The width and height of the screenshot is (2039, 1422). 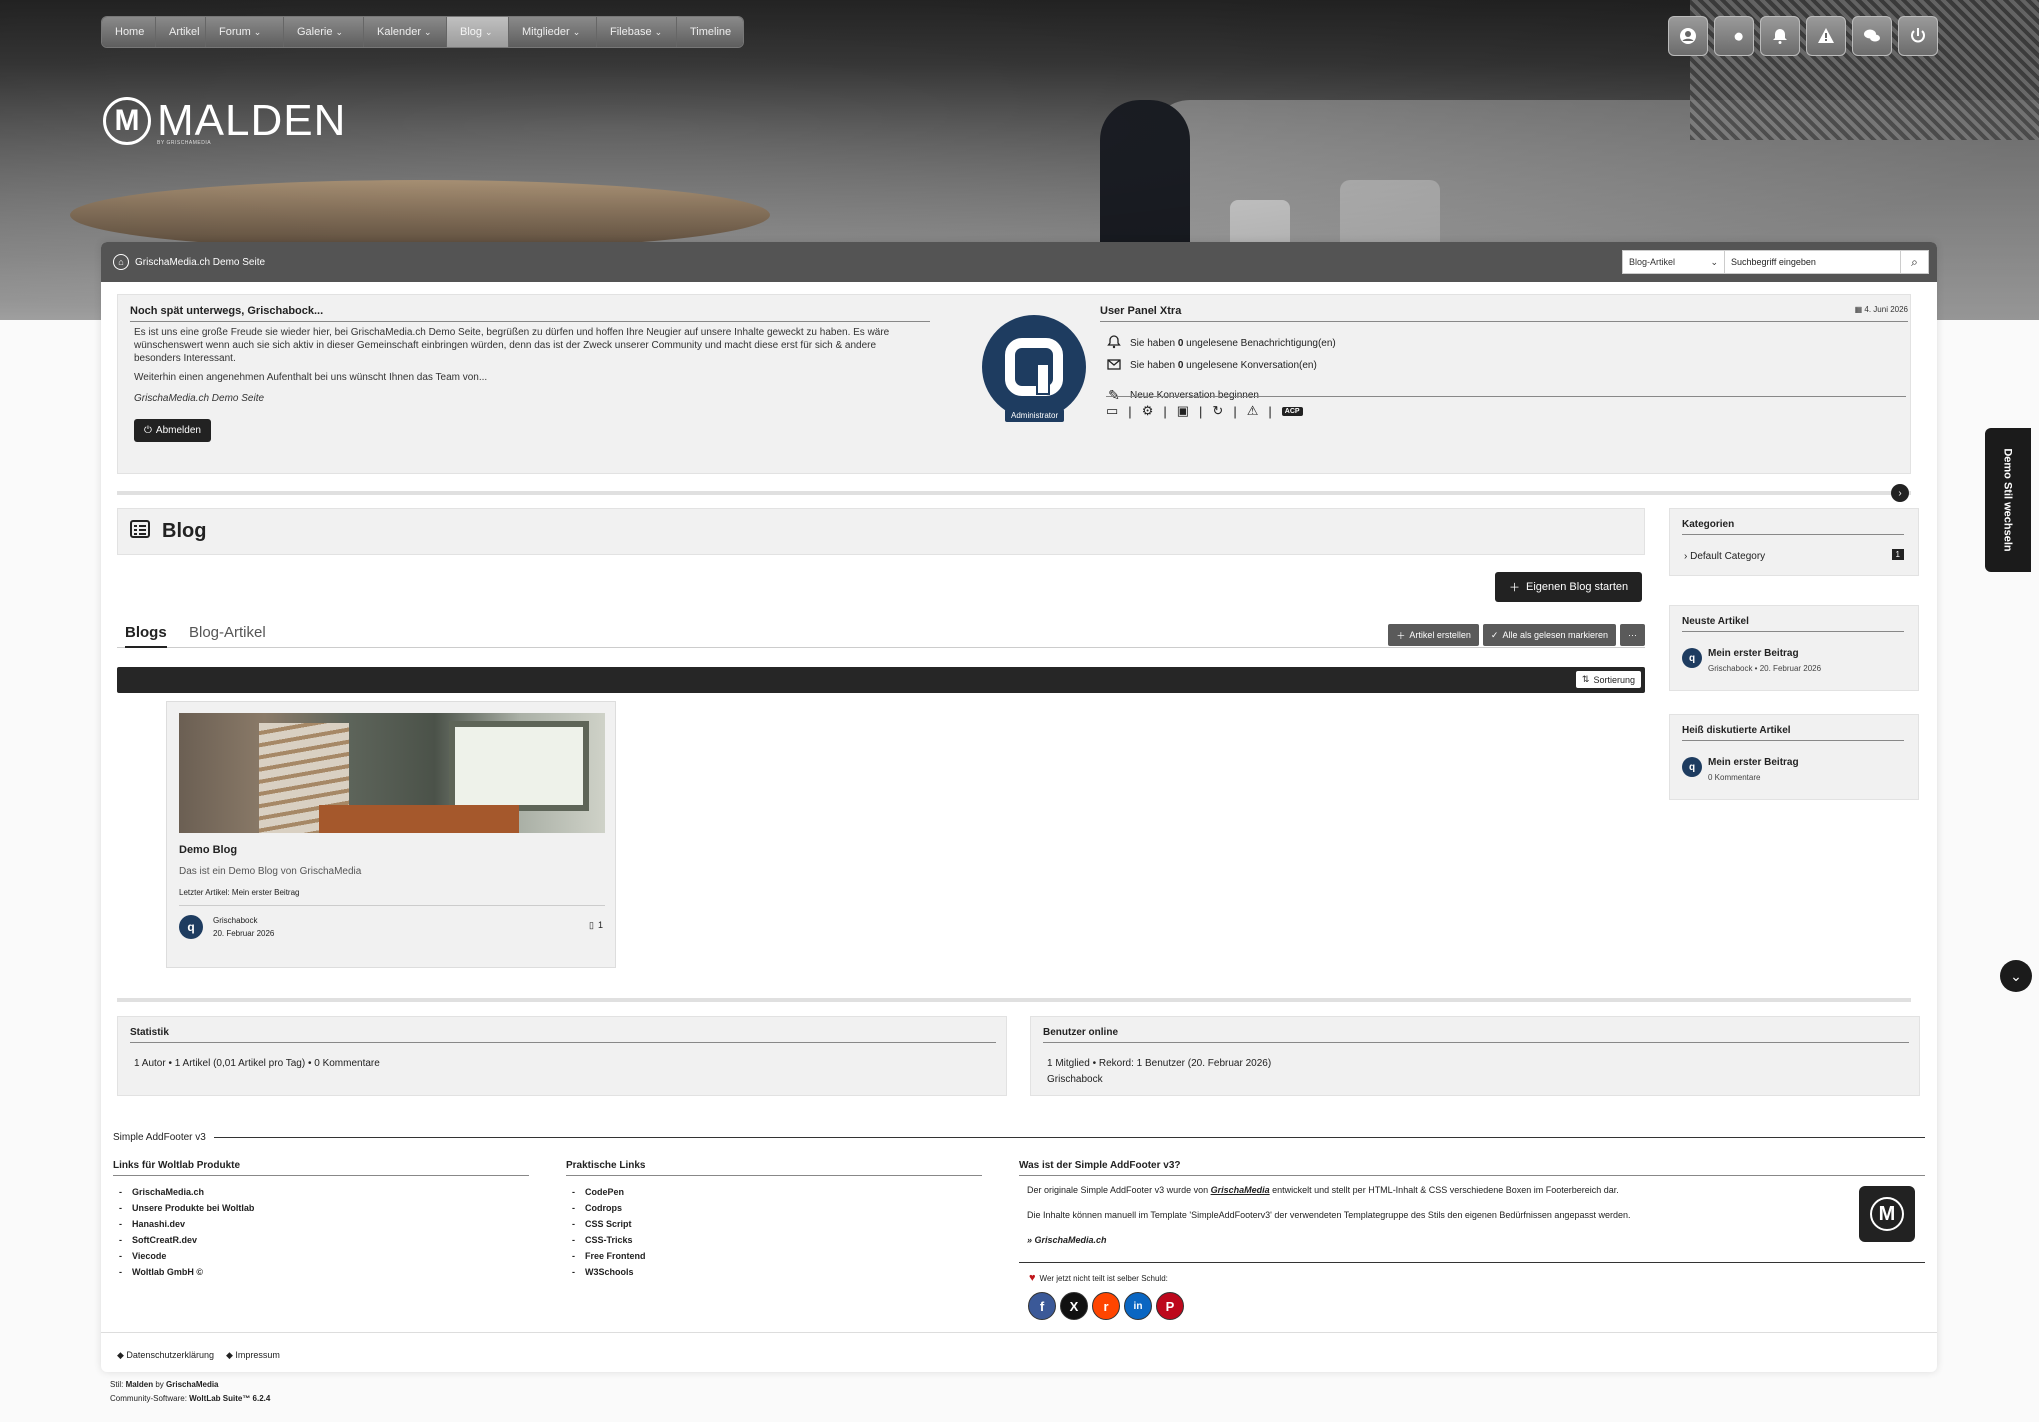 What do you see at coordinates (1872, 36) in the screenshot?
I see `chat-icon` at bounding box center [1872, 36].